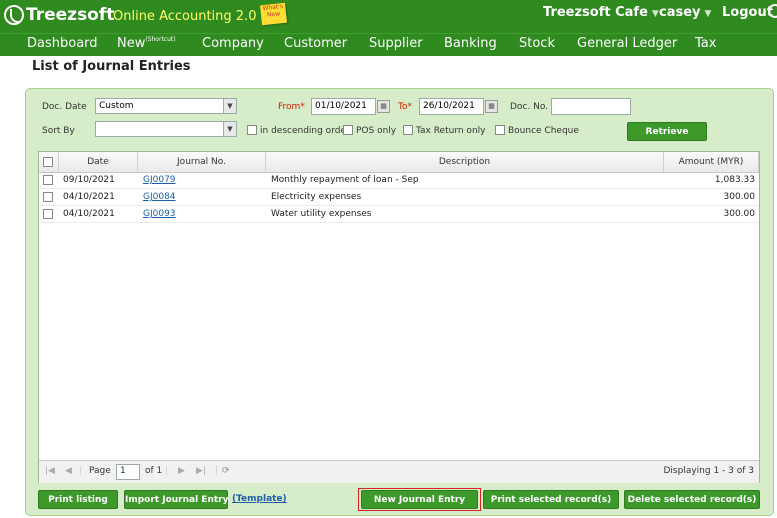 Image resolution: width=777 pixels, height=518 pixels. I want to click on pos-only-label: POS only, so click(376, 131).